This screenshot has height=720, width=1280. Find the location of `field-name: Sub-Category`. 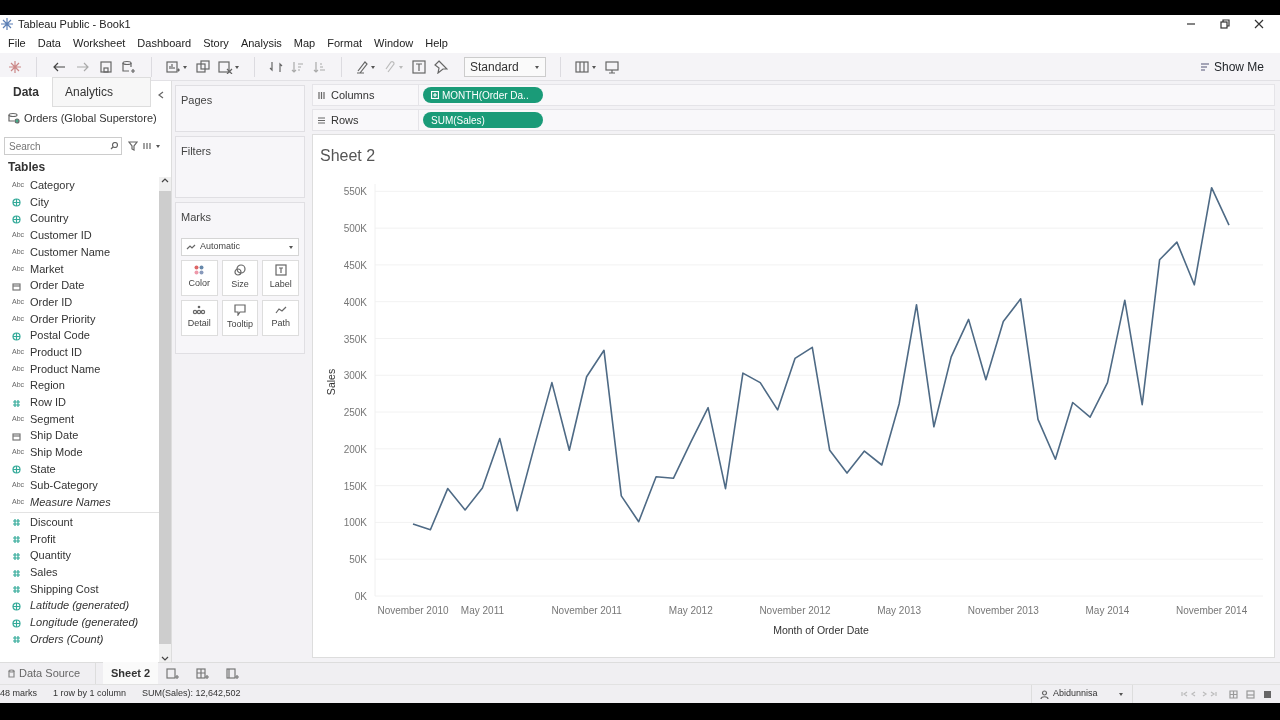

field-name: Sub-Category is located at coordinates (64, 485).